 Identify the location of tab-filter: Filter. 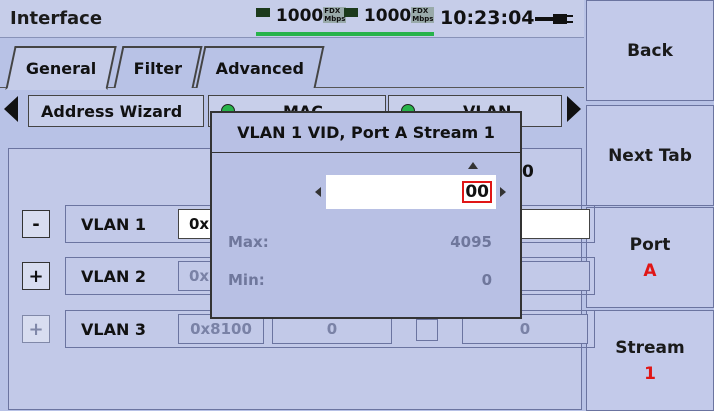
(158, 67).